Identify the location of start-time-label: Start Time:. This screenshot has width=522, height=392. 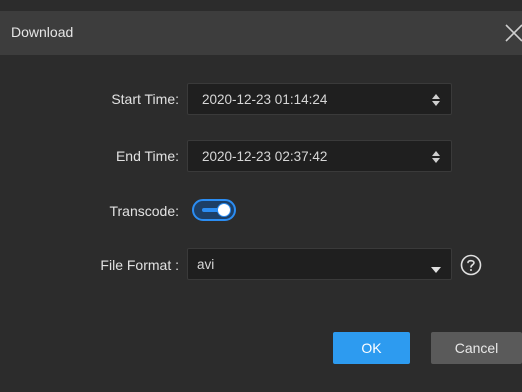
(145, 99).